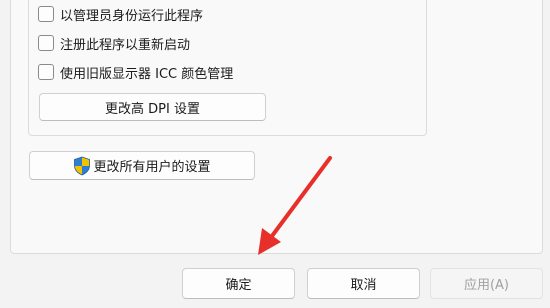 This screenshot has height=308, width=550. What do you see at coordinates (363, 283) in the screenshot?
I see `cancel-button: 取消` at bounding box center [363, 283].